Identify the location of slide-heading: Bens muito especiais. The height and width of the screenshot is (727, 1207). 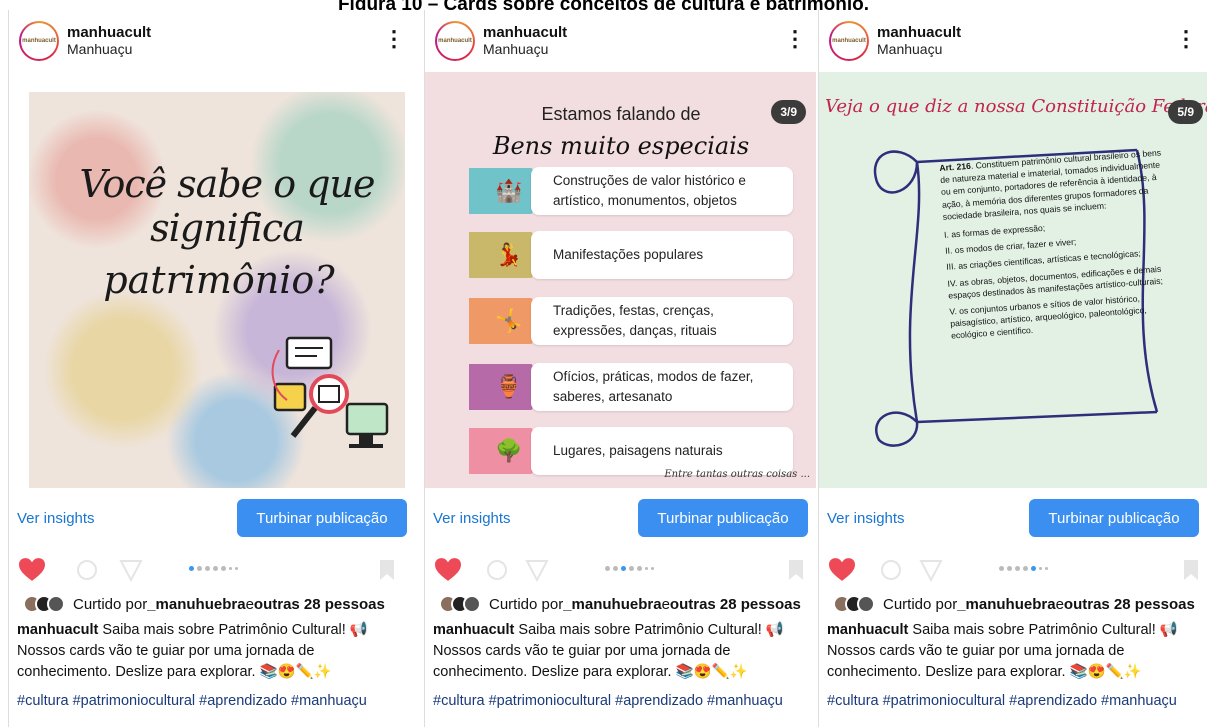
(621, 146).